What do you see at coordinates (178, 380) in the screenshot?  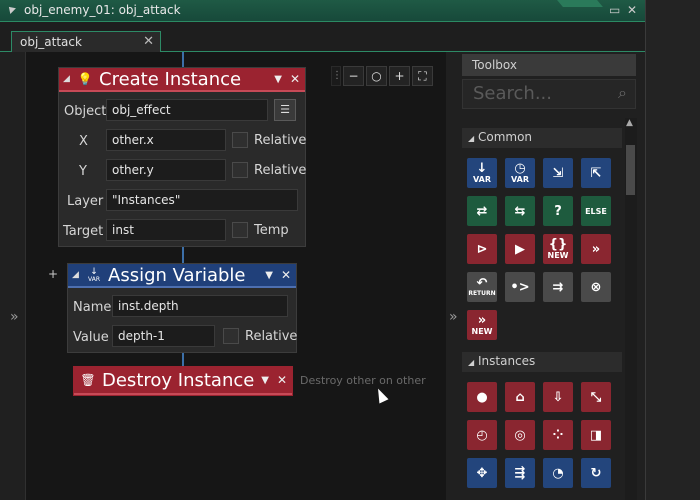 I see `block-title: Destroy Instance` at bounding box center [178, 380].